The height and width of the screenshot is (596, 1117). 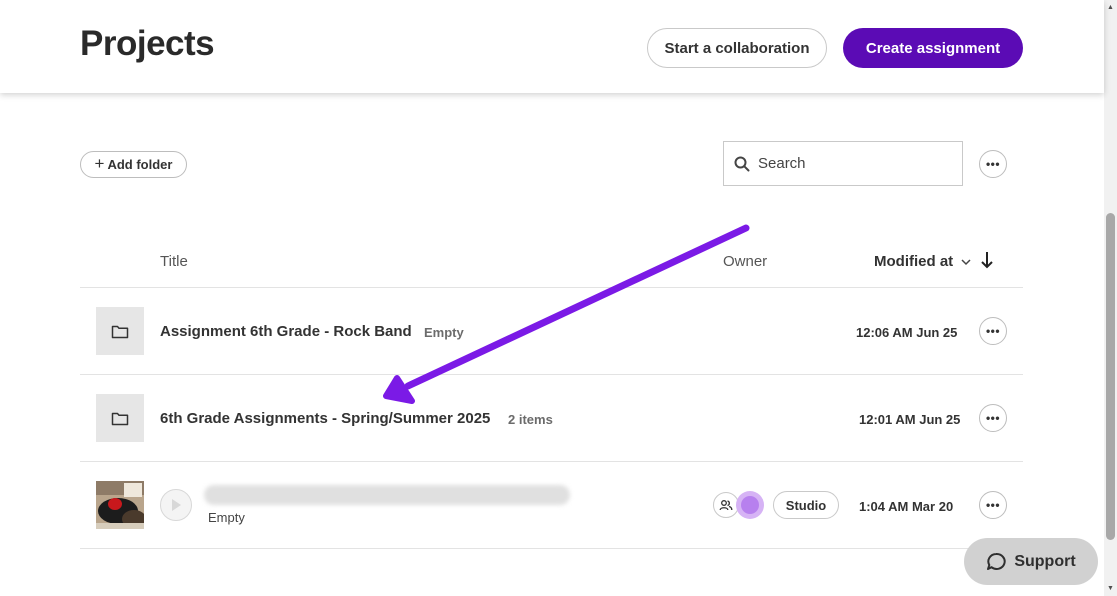 What do you see at coordinates (1110, 376) in the screenshot?
I see `scrollbar-thumb` at bounding box center [1110, 376].